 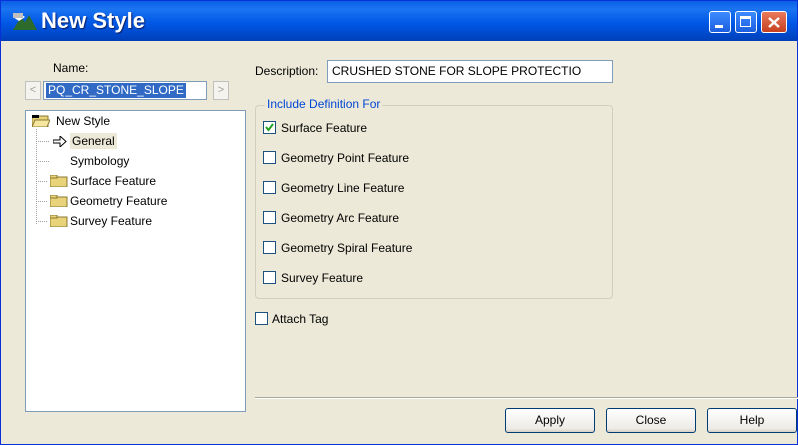 What do you see at coordinates (324, 128) in the screenshot?
I see `surface-feature-label: Surface Feature` at bounding box center [324, 128].